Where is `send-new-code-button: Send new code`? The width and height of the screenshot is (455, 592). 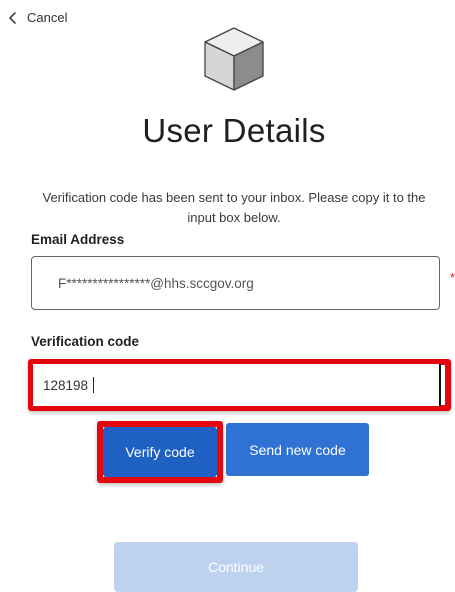
send-new-code-button: Send new code is located at coordinates (297, 449).